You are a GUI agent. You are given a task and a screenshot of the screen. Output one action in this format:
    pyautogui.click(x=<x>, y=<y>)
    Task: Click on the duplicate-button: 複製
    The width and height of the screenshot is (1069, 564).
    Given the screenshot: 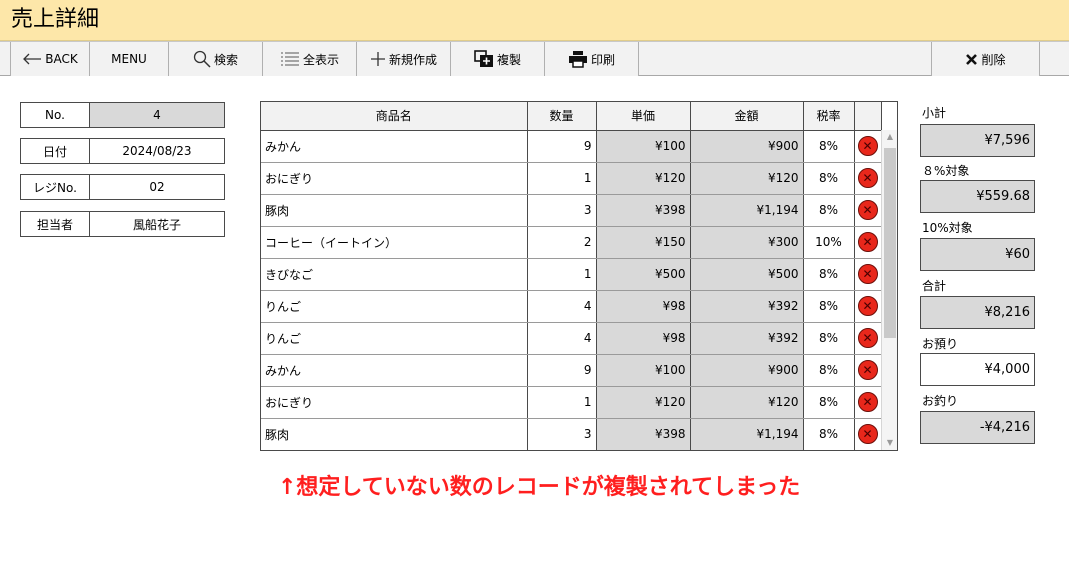 What is the action you would take?
    pyautogui.click(x=498, y=59)
    